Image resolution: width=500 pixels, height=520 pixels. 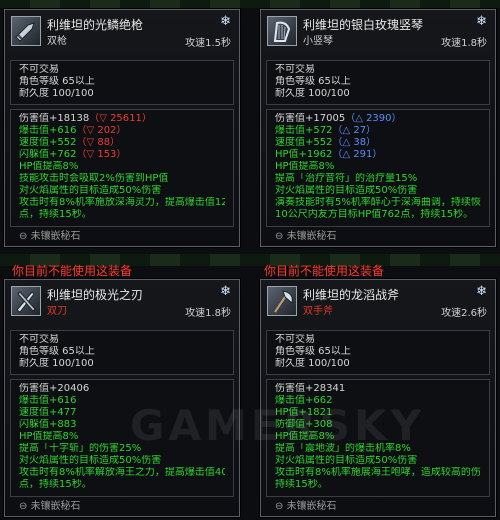 I want to click on effect-line: 技能攻击时会吸取2%伤害到HP值, so click(x=94, y=178).